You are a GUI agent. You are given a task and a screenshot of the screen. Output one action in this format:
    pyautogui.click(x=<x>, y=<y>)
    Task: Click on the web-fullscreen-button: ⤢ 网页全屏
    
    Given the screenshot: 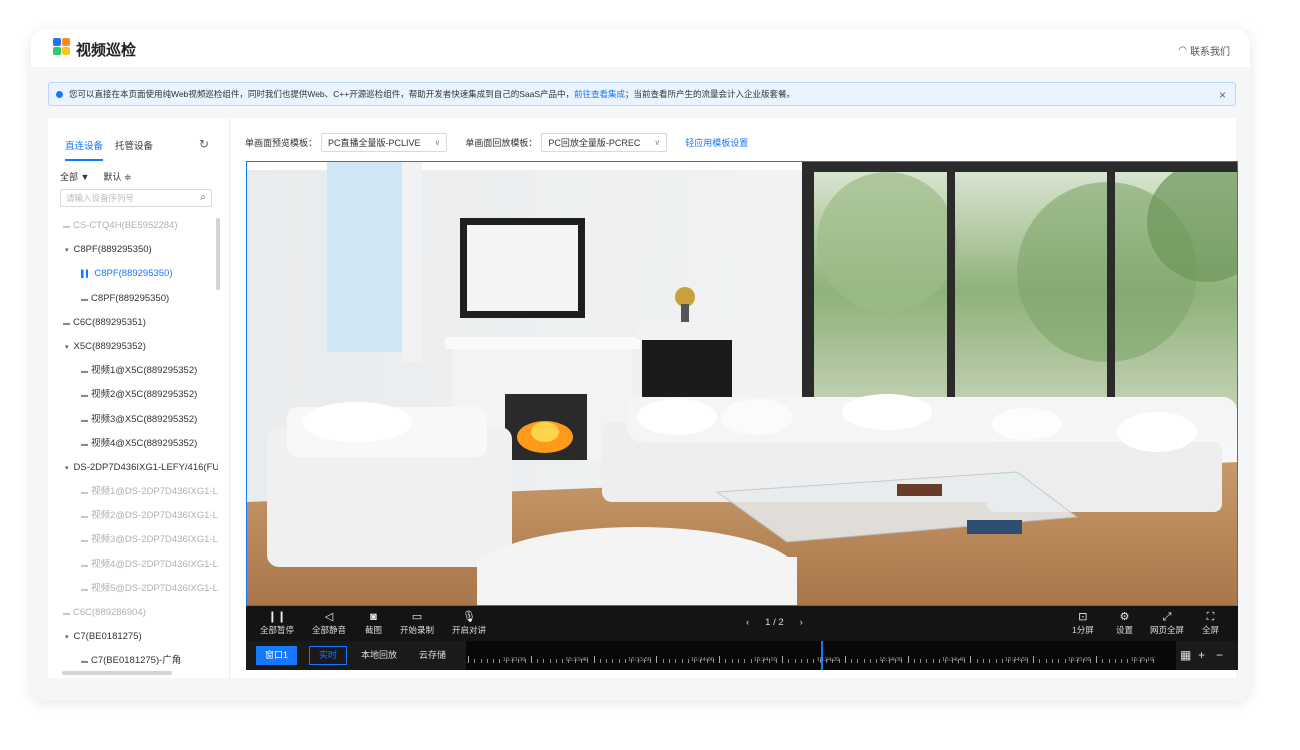 What is the action you would take?
    pyautogui.click(x=1167, y=623)
    